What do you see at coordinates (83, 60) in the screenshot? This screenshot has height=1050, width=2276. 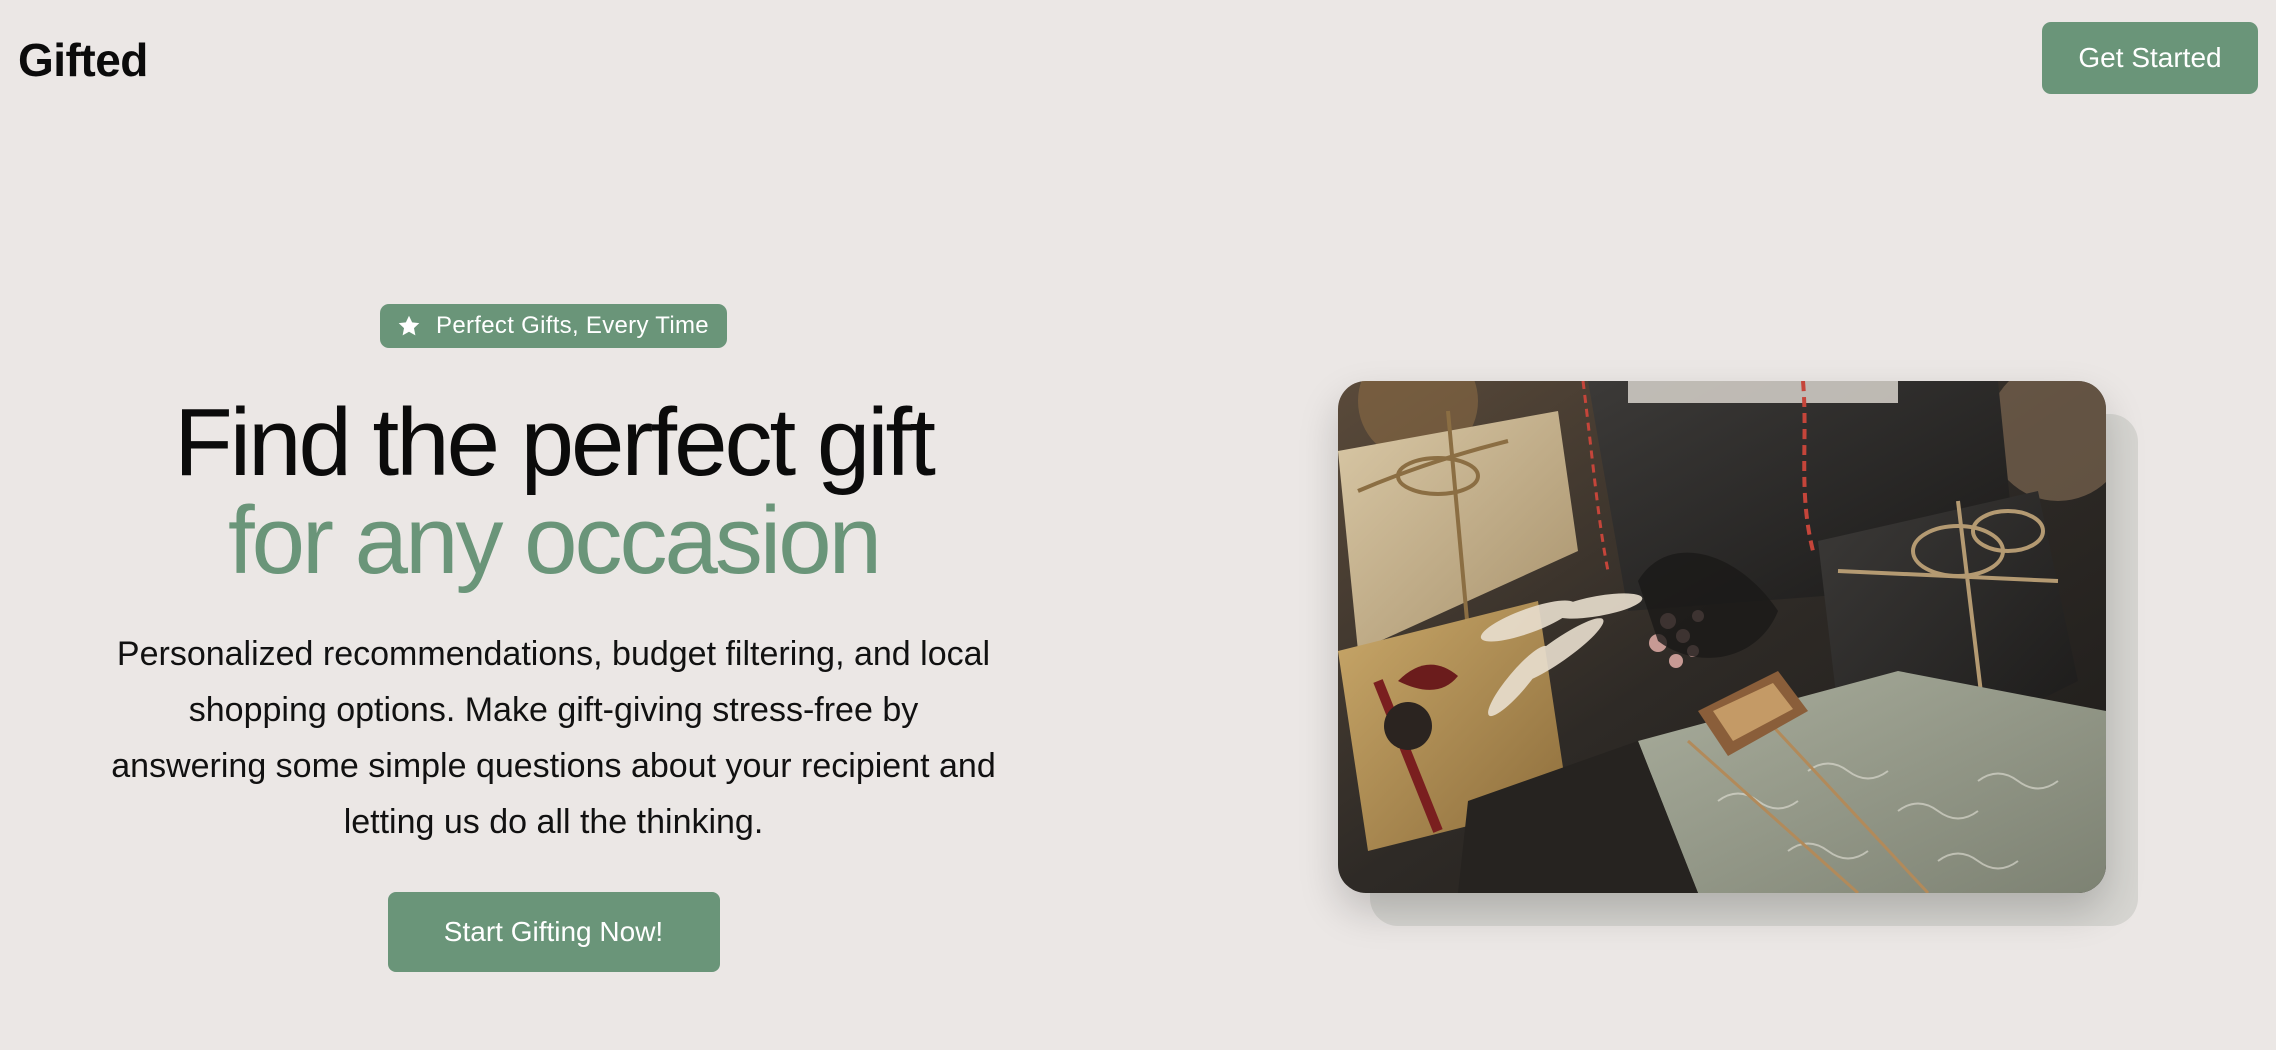 I see `site-logo: Gifted` at bounding box center [83, 60].